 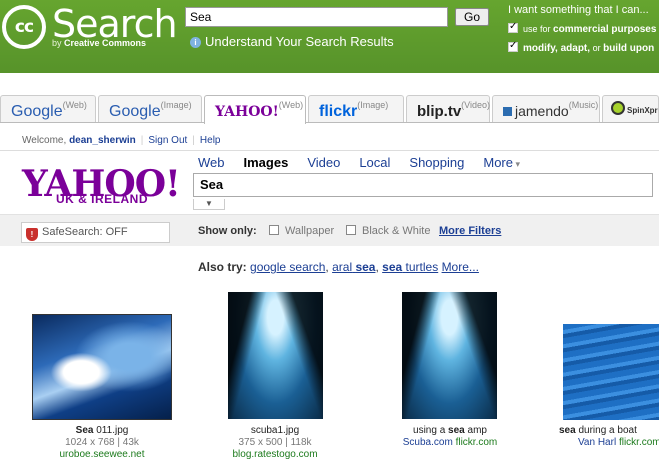 What do you see at coordinates (611, 372) in the screenshot?
I see `result-image-sea-surface` at bounding box center [611, 372].